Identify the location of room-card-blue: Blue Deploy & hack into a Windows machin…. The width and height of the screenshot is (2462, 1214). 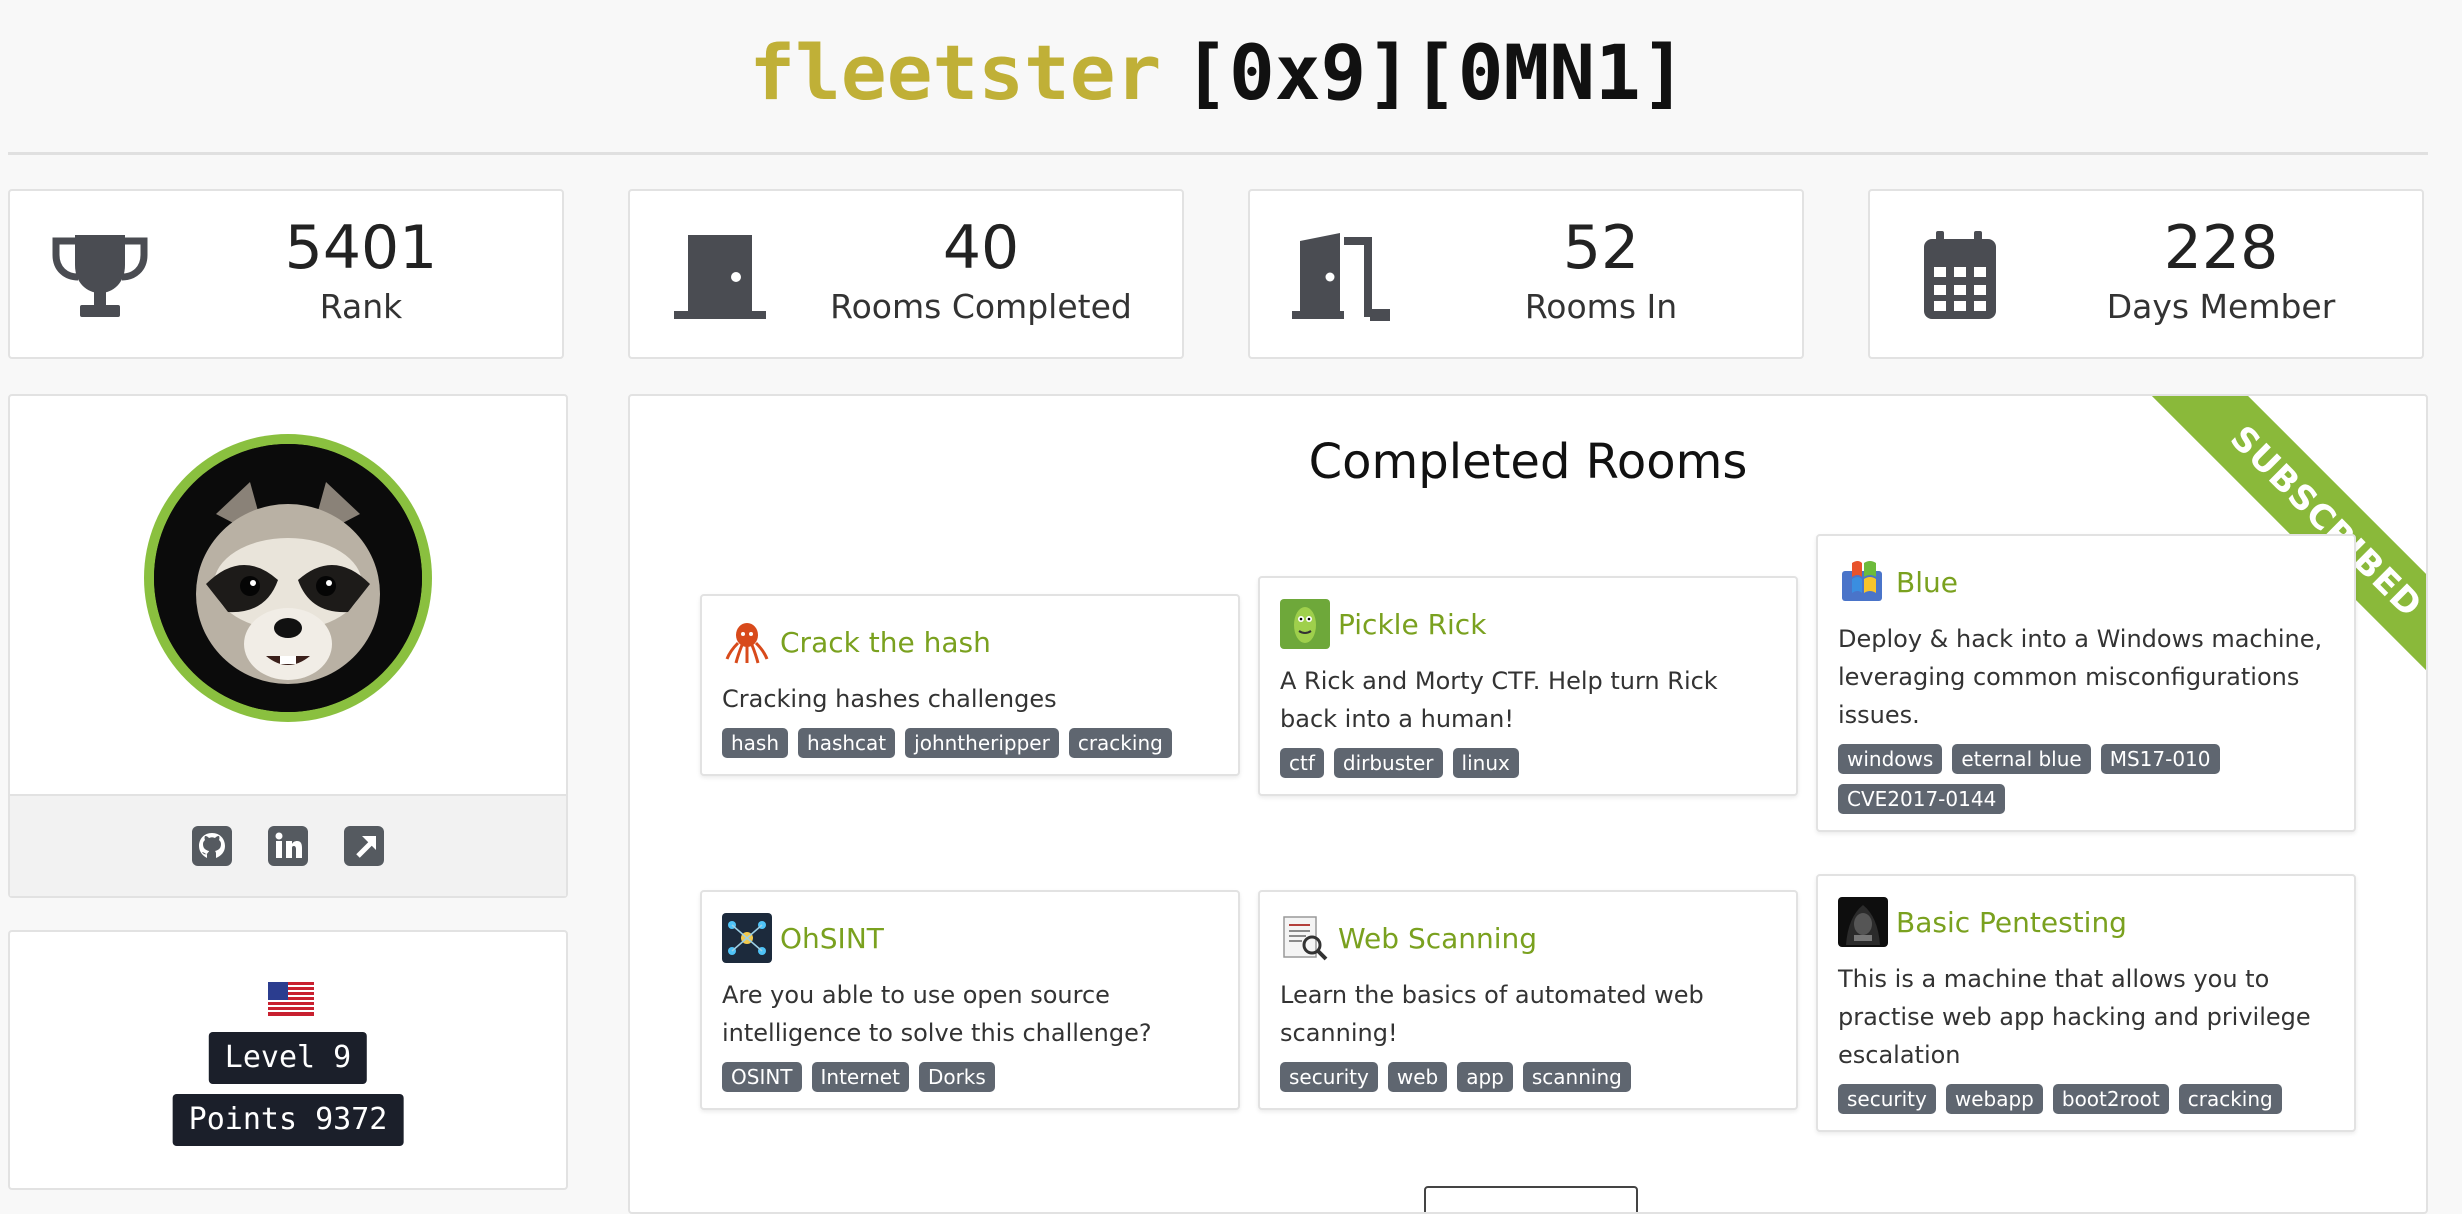
(2086, 683).